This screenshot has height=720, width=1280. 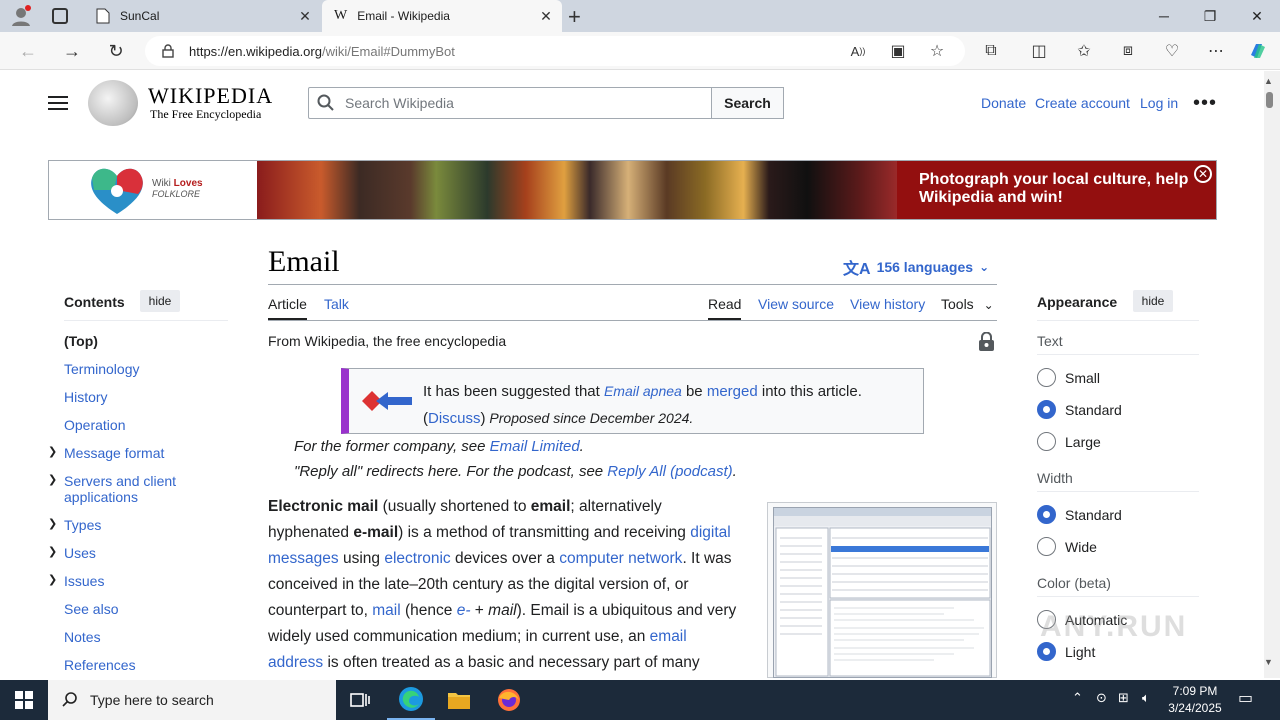 I want to click on toc-item-message-format: Message format, so click(x=146, y=453).